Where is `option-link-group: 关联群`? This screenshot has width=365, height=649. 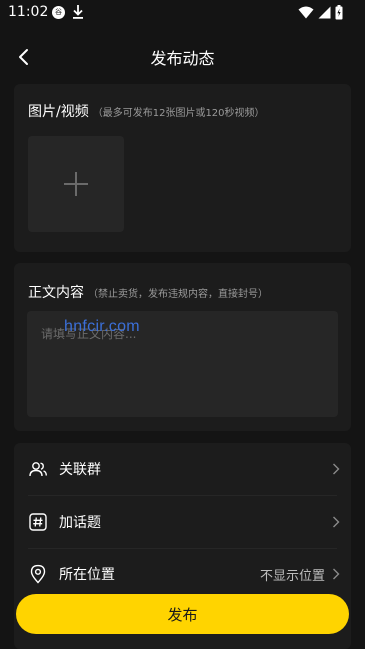 option-link-group: 关联群 is located at coordinates (182, 469).